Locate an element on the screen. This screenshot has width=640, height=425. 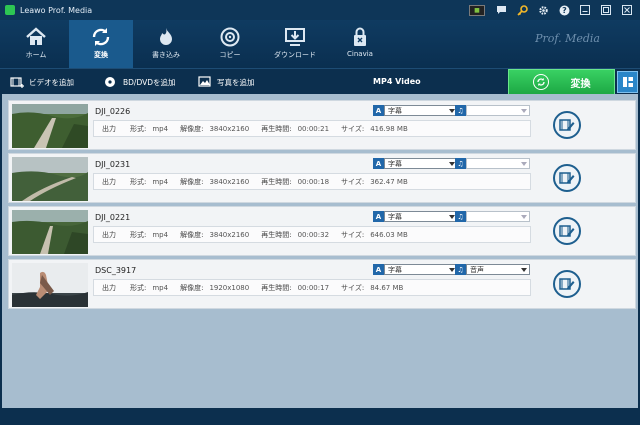
panel-icon is located at coordinates (627, 82).